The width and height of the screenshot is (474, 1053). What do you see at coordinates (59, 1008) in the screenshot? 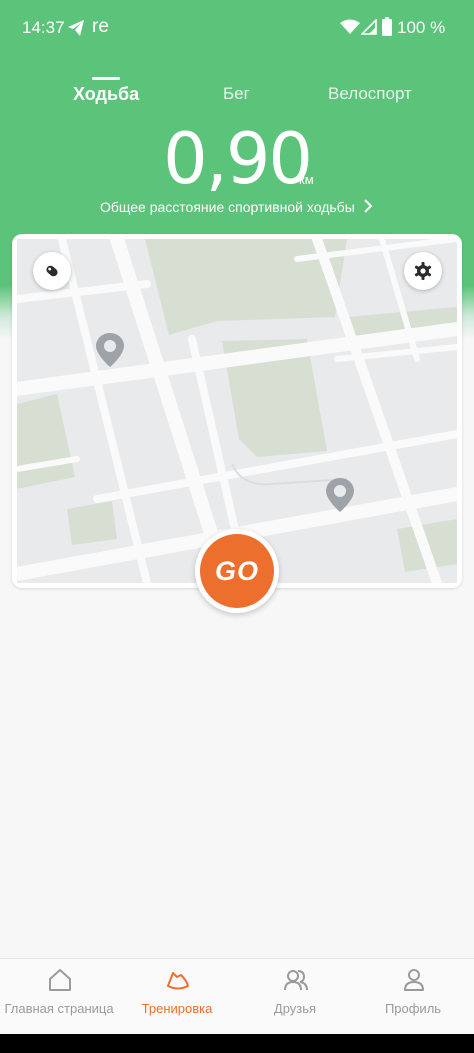
I see `nav-label-home: Главная страница` at bounding box center [59, 1008].